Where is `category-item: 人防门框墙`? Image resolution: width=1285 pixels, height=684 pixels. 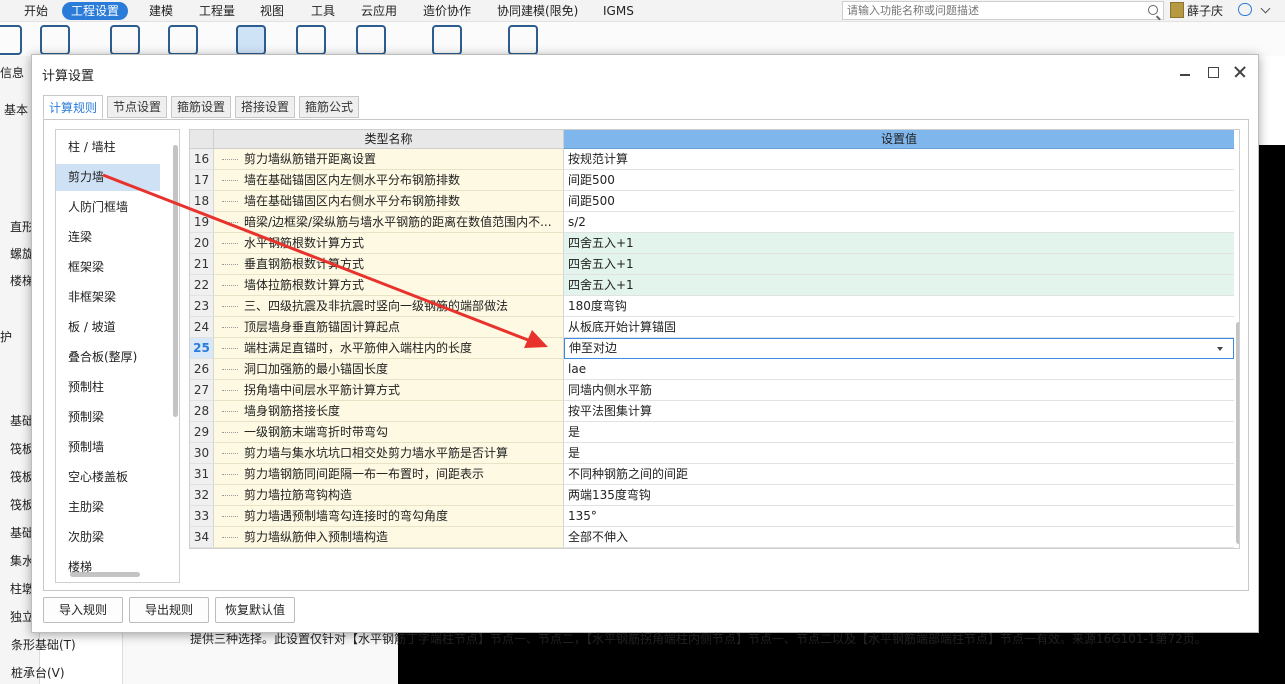
category-item: 人防门框墙 is located at coordinates (108, 207).